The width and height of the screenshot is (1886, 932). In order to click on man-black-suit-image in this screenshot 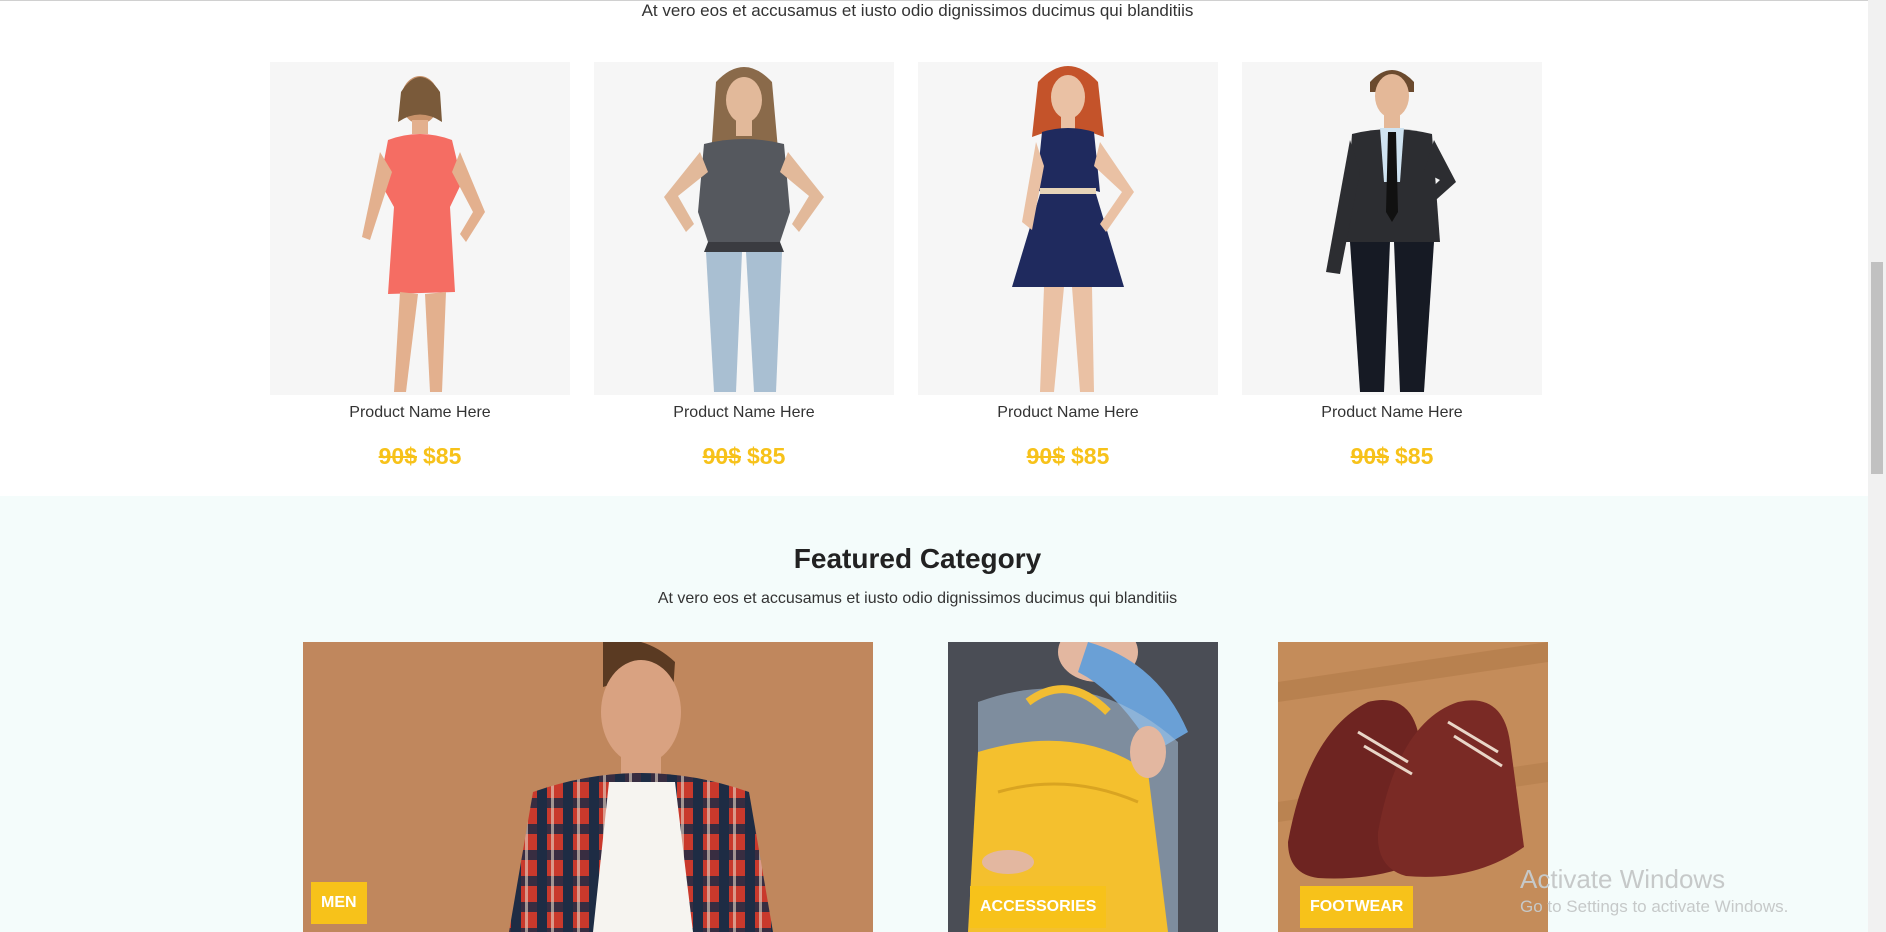, I will do `click(1391, 231)`.